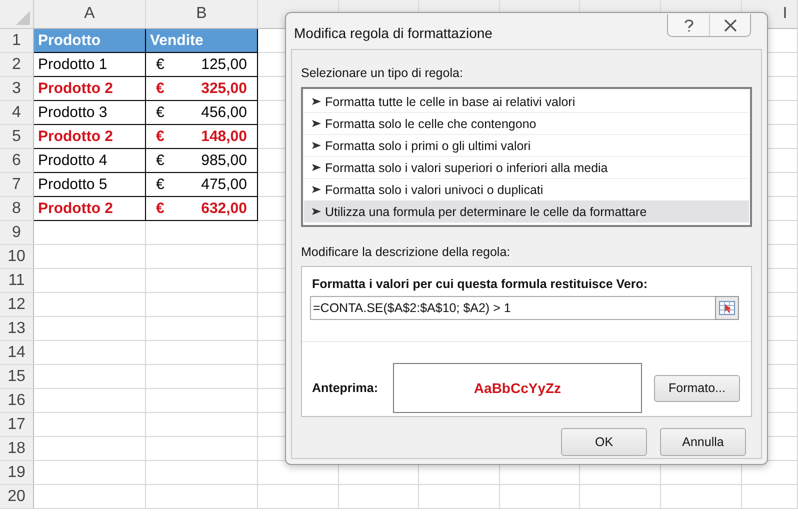 This screenshot has height=516, width=798. Describe the element at coordinates (517, 388) in the screenshot. I see `preview-box: AaBbCcYyZz` at that location.